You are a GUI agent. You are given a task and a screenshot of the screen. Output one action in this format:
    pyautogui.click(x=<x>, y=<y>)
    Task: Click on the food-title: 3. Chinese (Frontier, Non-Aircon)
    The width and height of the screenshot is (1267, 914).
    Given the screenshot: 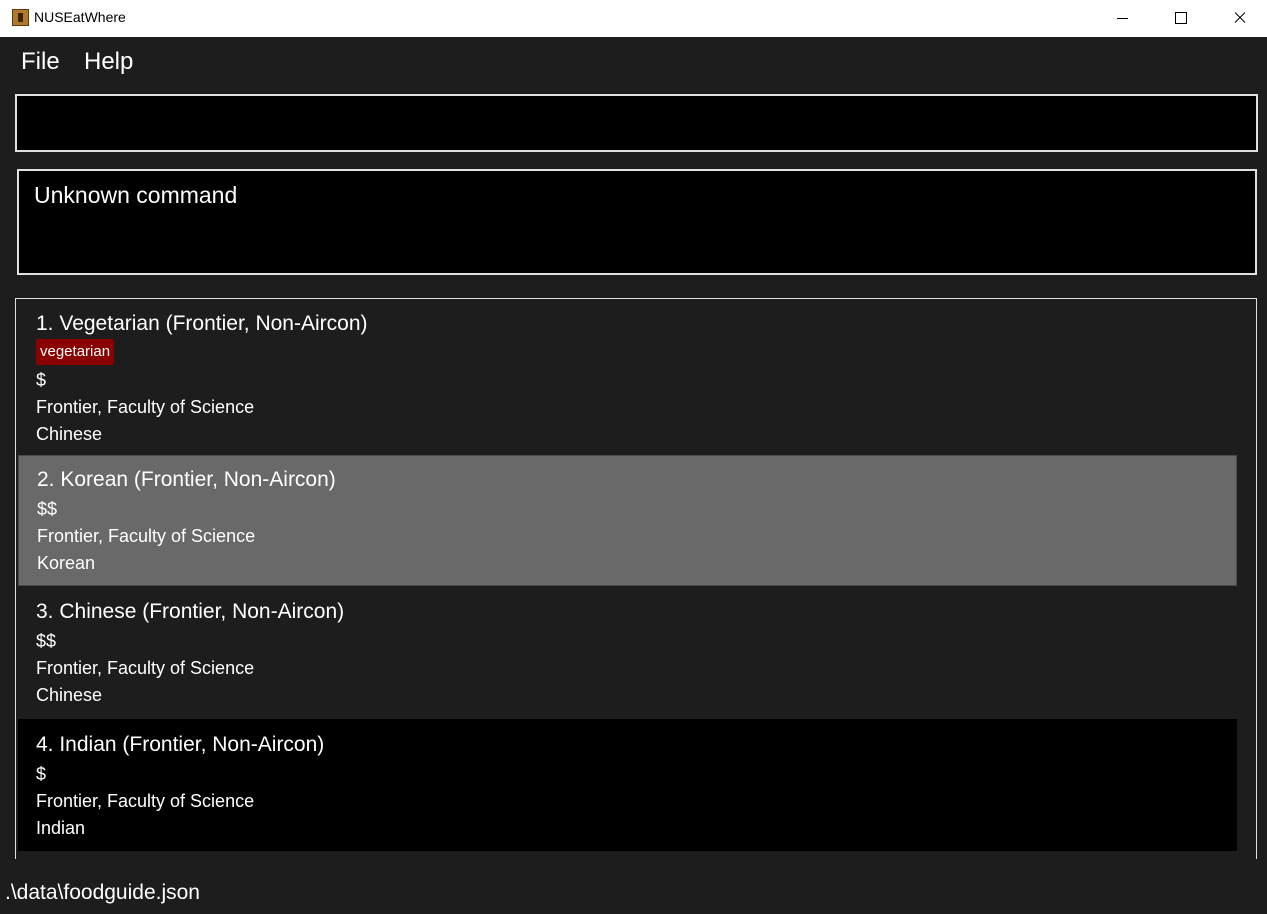 What is the action you would take?
    pyautogui.click(x=190, y=611)
    